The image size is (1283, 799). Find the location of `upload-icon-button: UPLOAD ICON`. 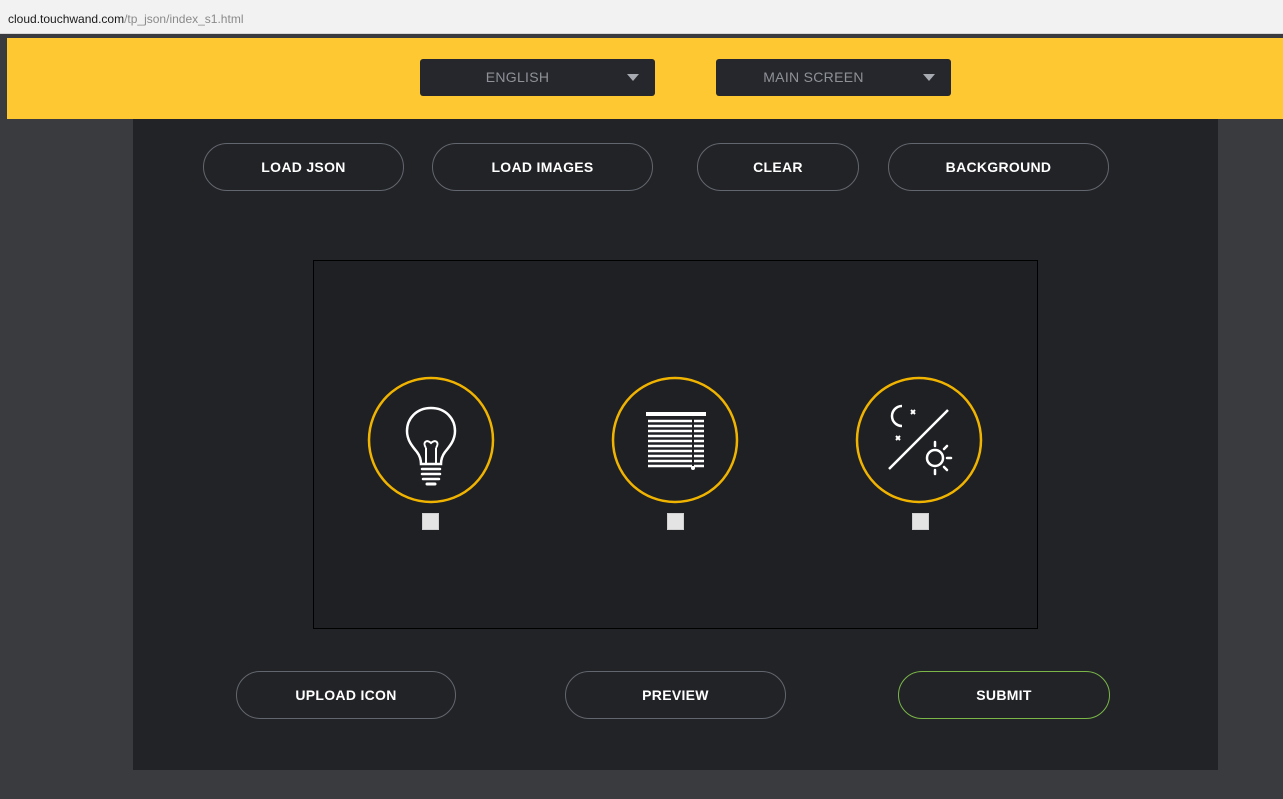

upload-icon-button: UPLOAD ICON is located at coordinates (346, 695).